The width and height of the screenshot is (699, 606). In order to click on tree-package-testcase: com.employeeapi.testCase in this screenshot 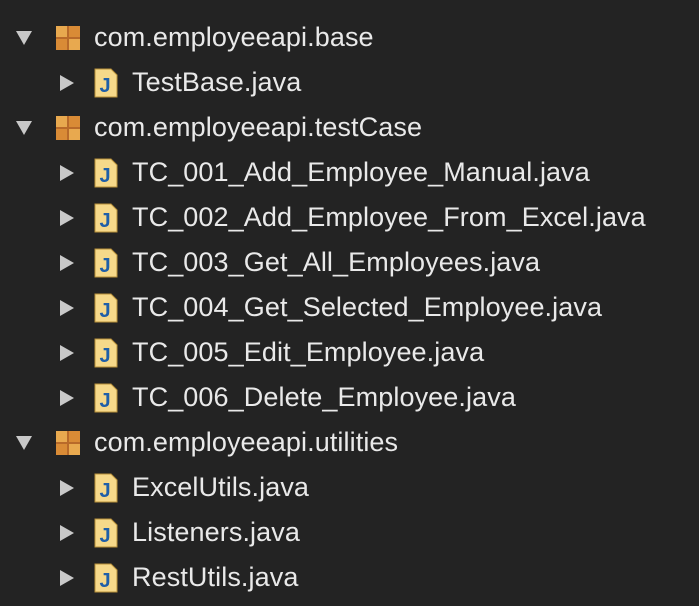, I will do `click(349, 127)`.